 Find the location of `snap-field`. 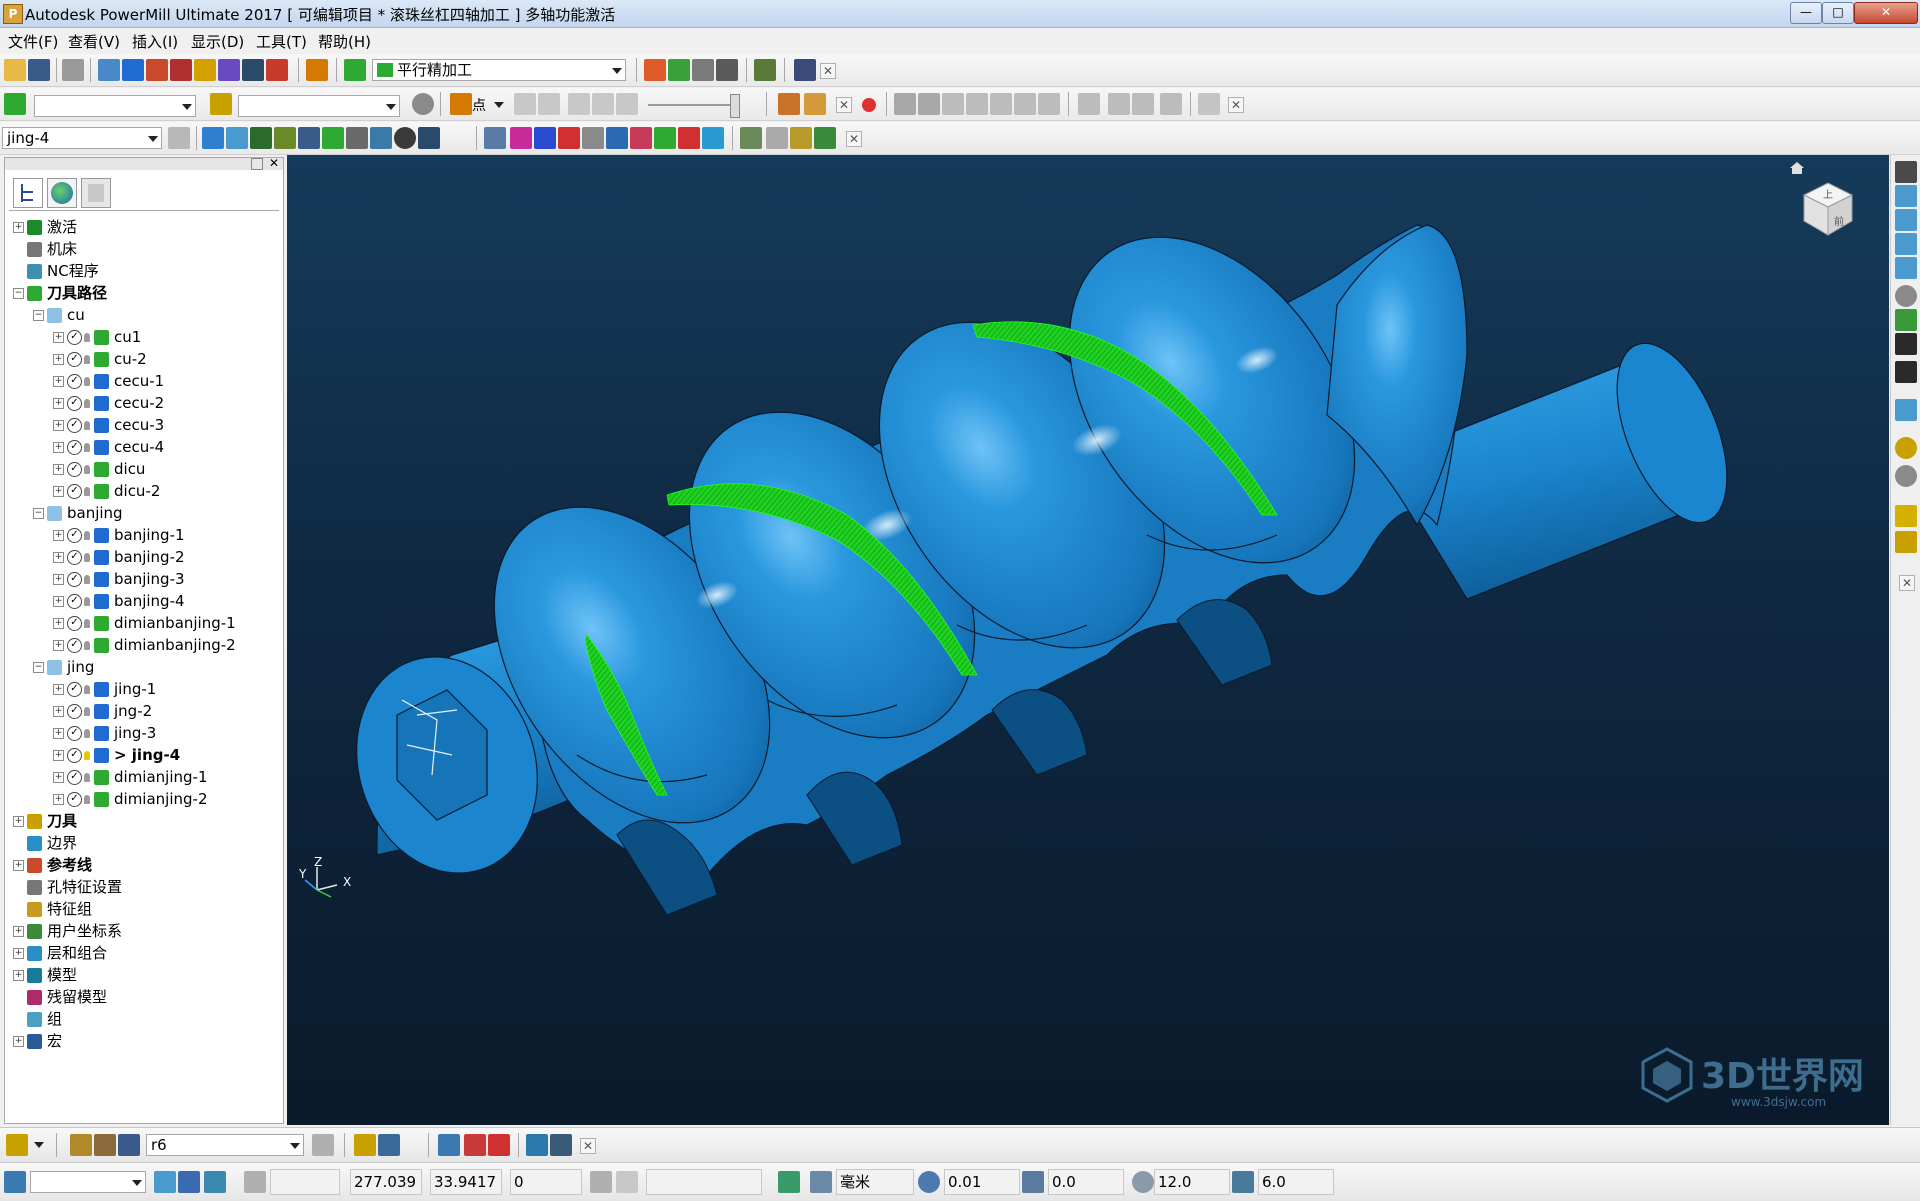

snap-field is located at coordinates (305, 1182).